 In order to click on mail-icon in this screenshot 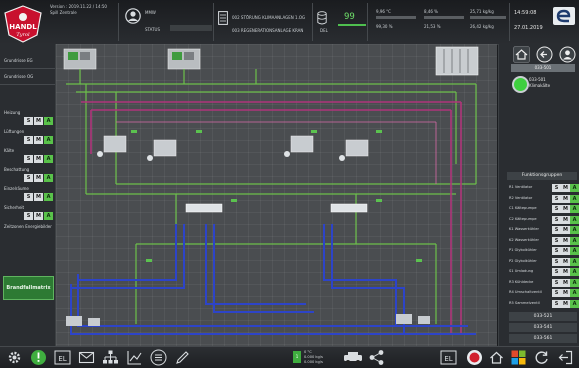, I will do `click(86, 357)`.